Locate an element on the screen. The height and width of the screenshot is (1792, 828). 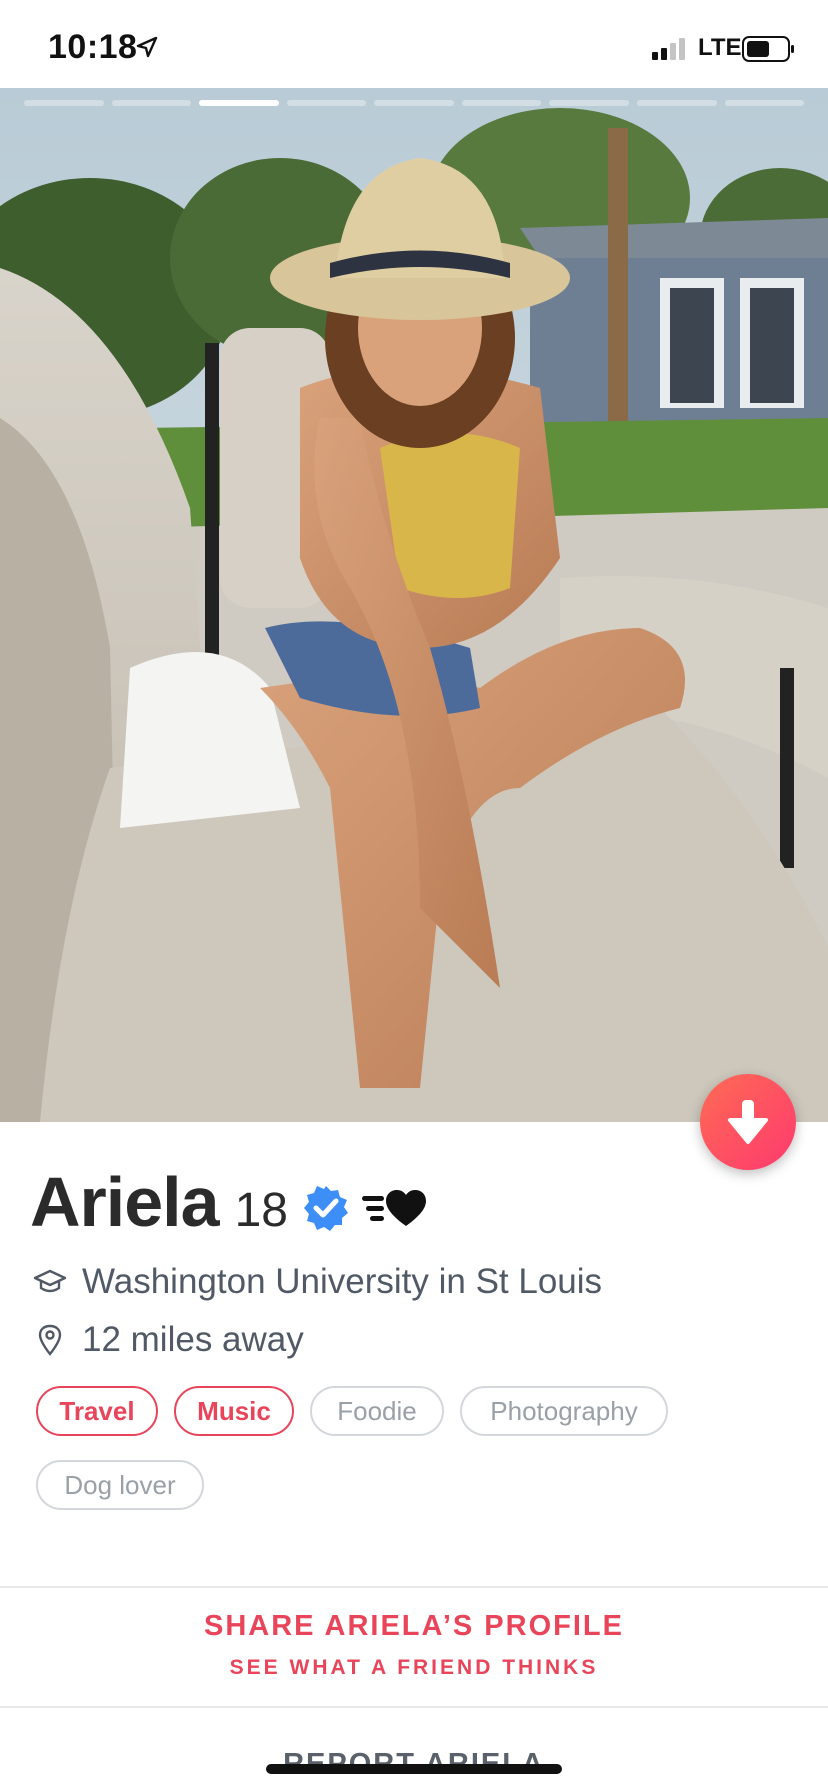
share-profile-title: SHARE ARIELA’S PROFILE is located at coordinates (414, 1626).